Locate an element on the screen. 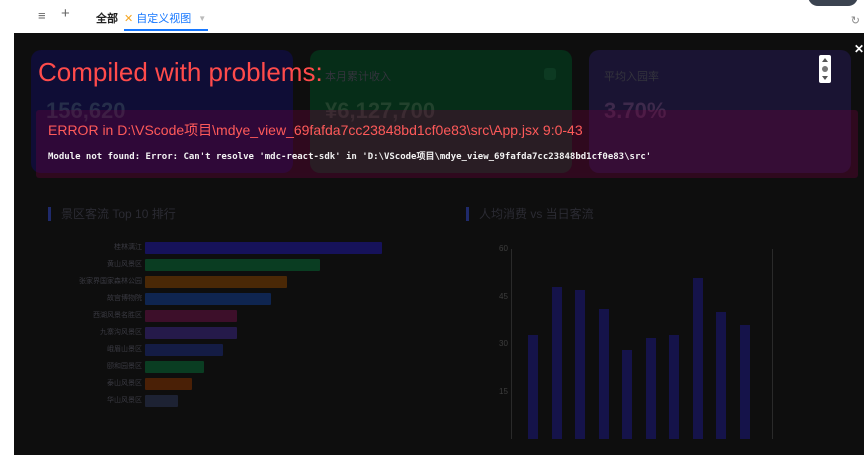 The image size is (864, 455). scroll-indicator is located at coordinates (825, 69).